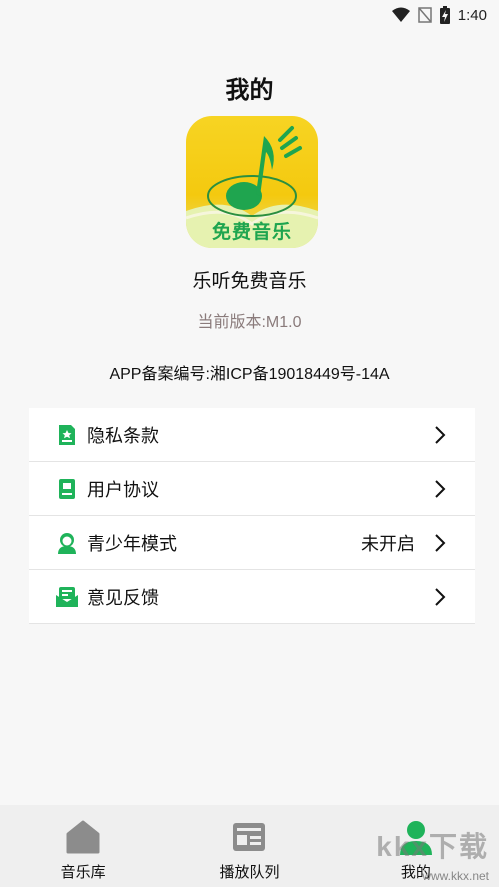  I want to click on agreement-doc-icon, so click(67, 489).